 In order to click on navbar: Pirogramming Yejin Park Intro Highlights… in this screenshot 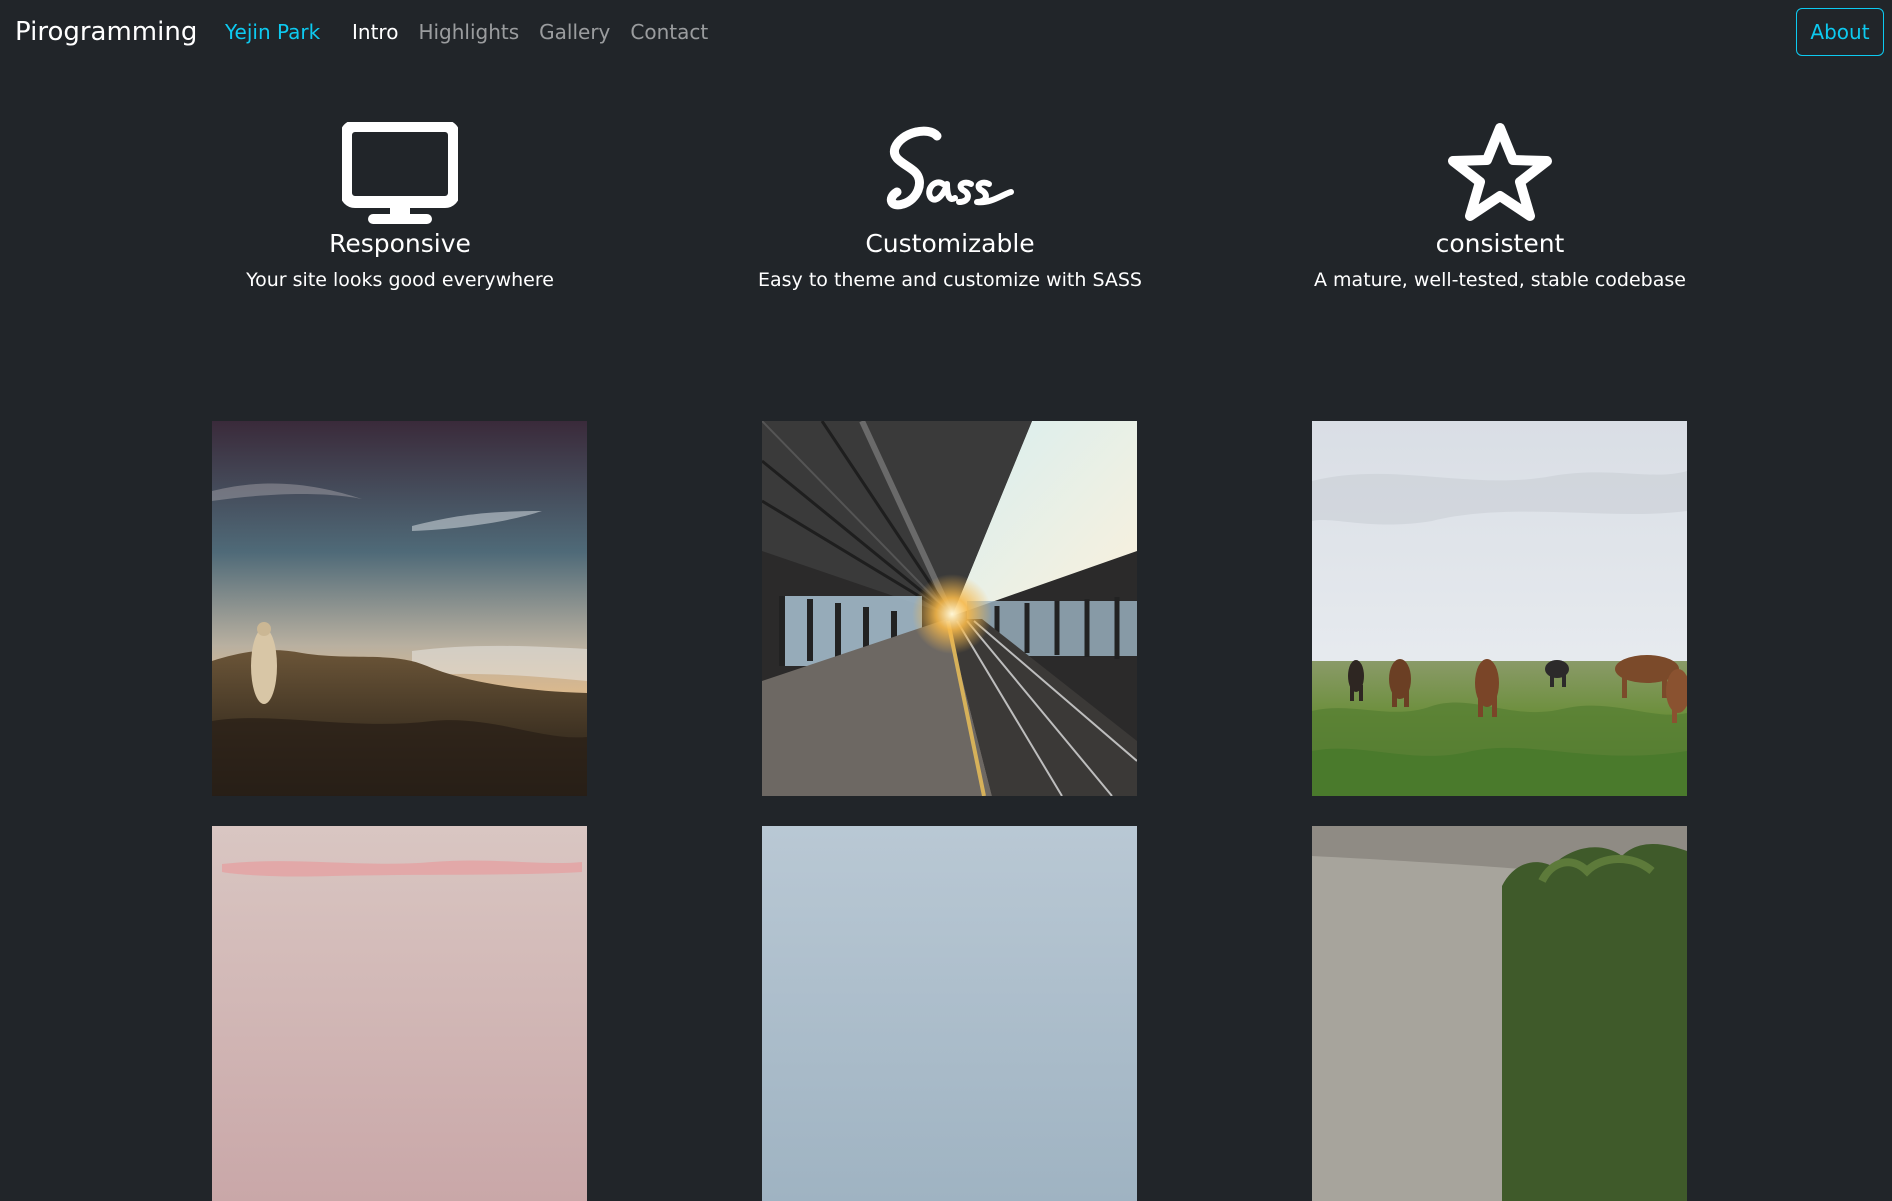, I will do `click(946, 33)`.